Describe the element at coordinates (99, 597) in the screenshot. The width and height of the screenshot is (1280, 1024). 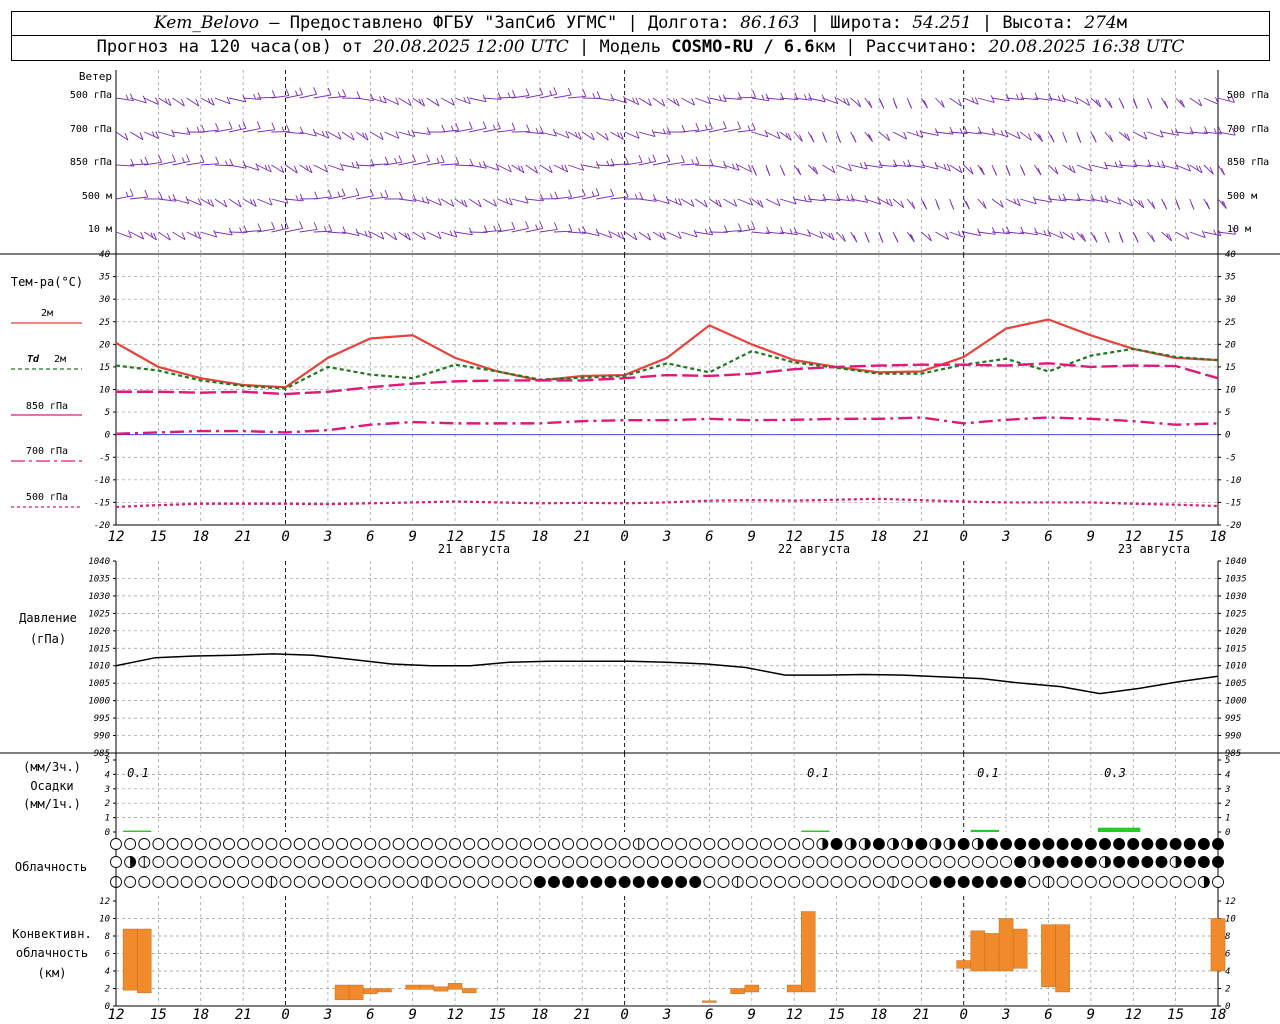
I see `pressure-tick-left: 1030` at that location.